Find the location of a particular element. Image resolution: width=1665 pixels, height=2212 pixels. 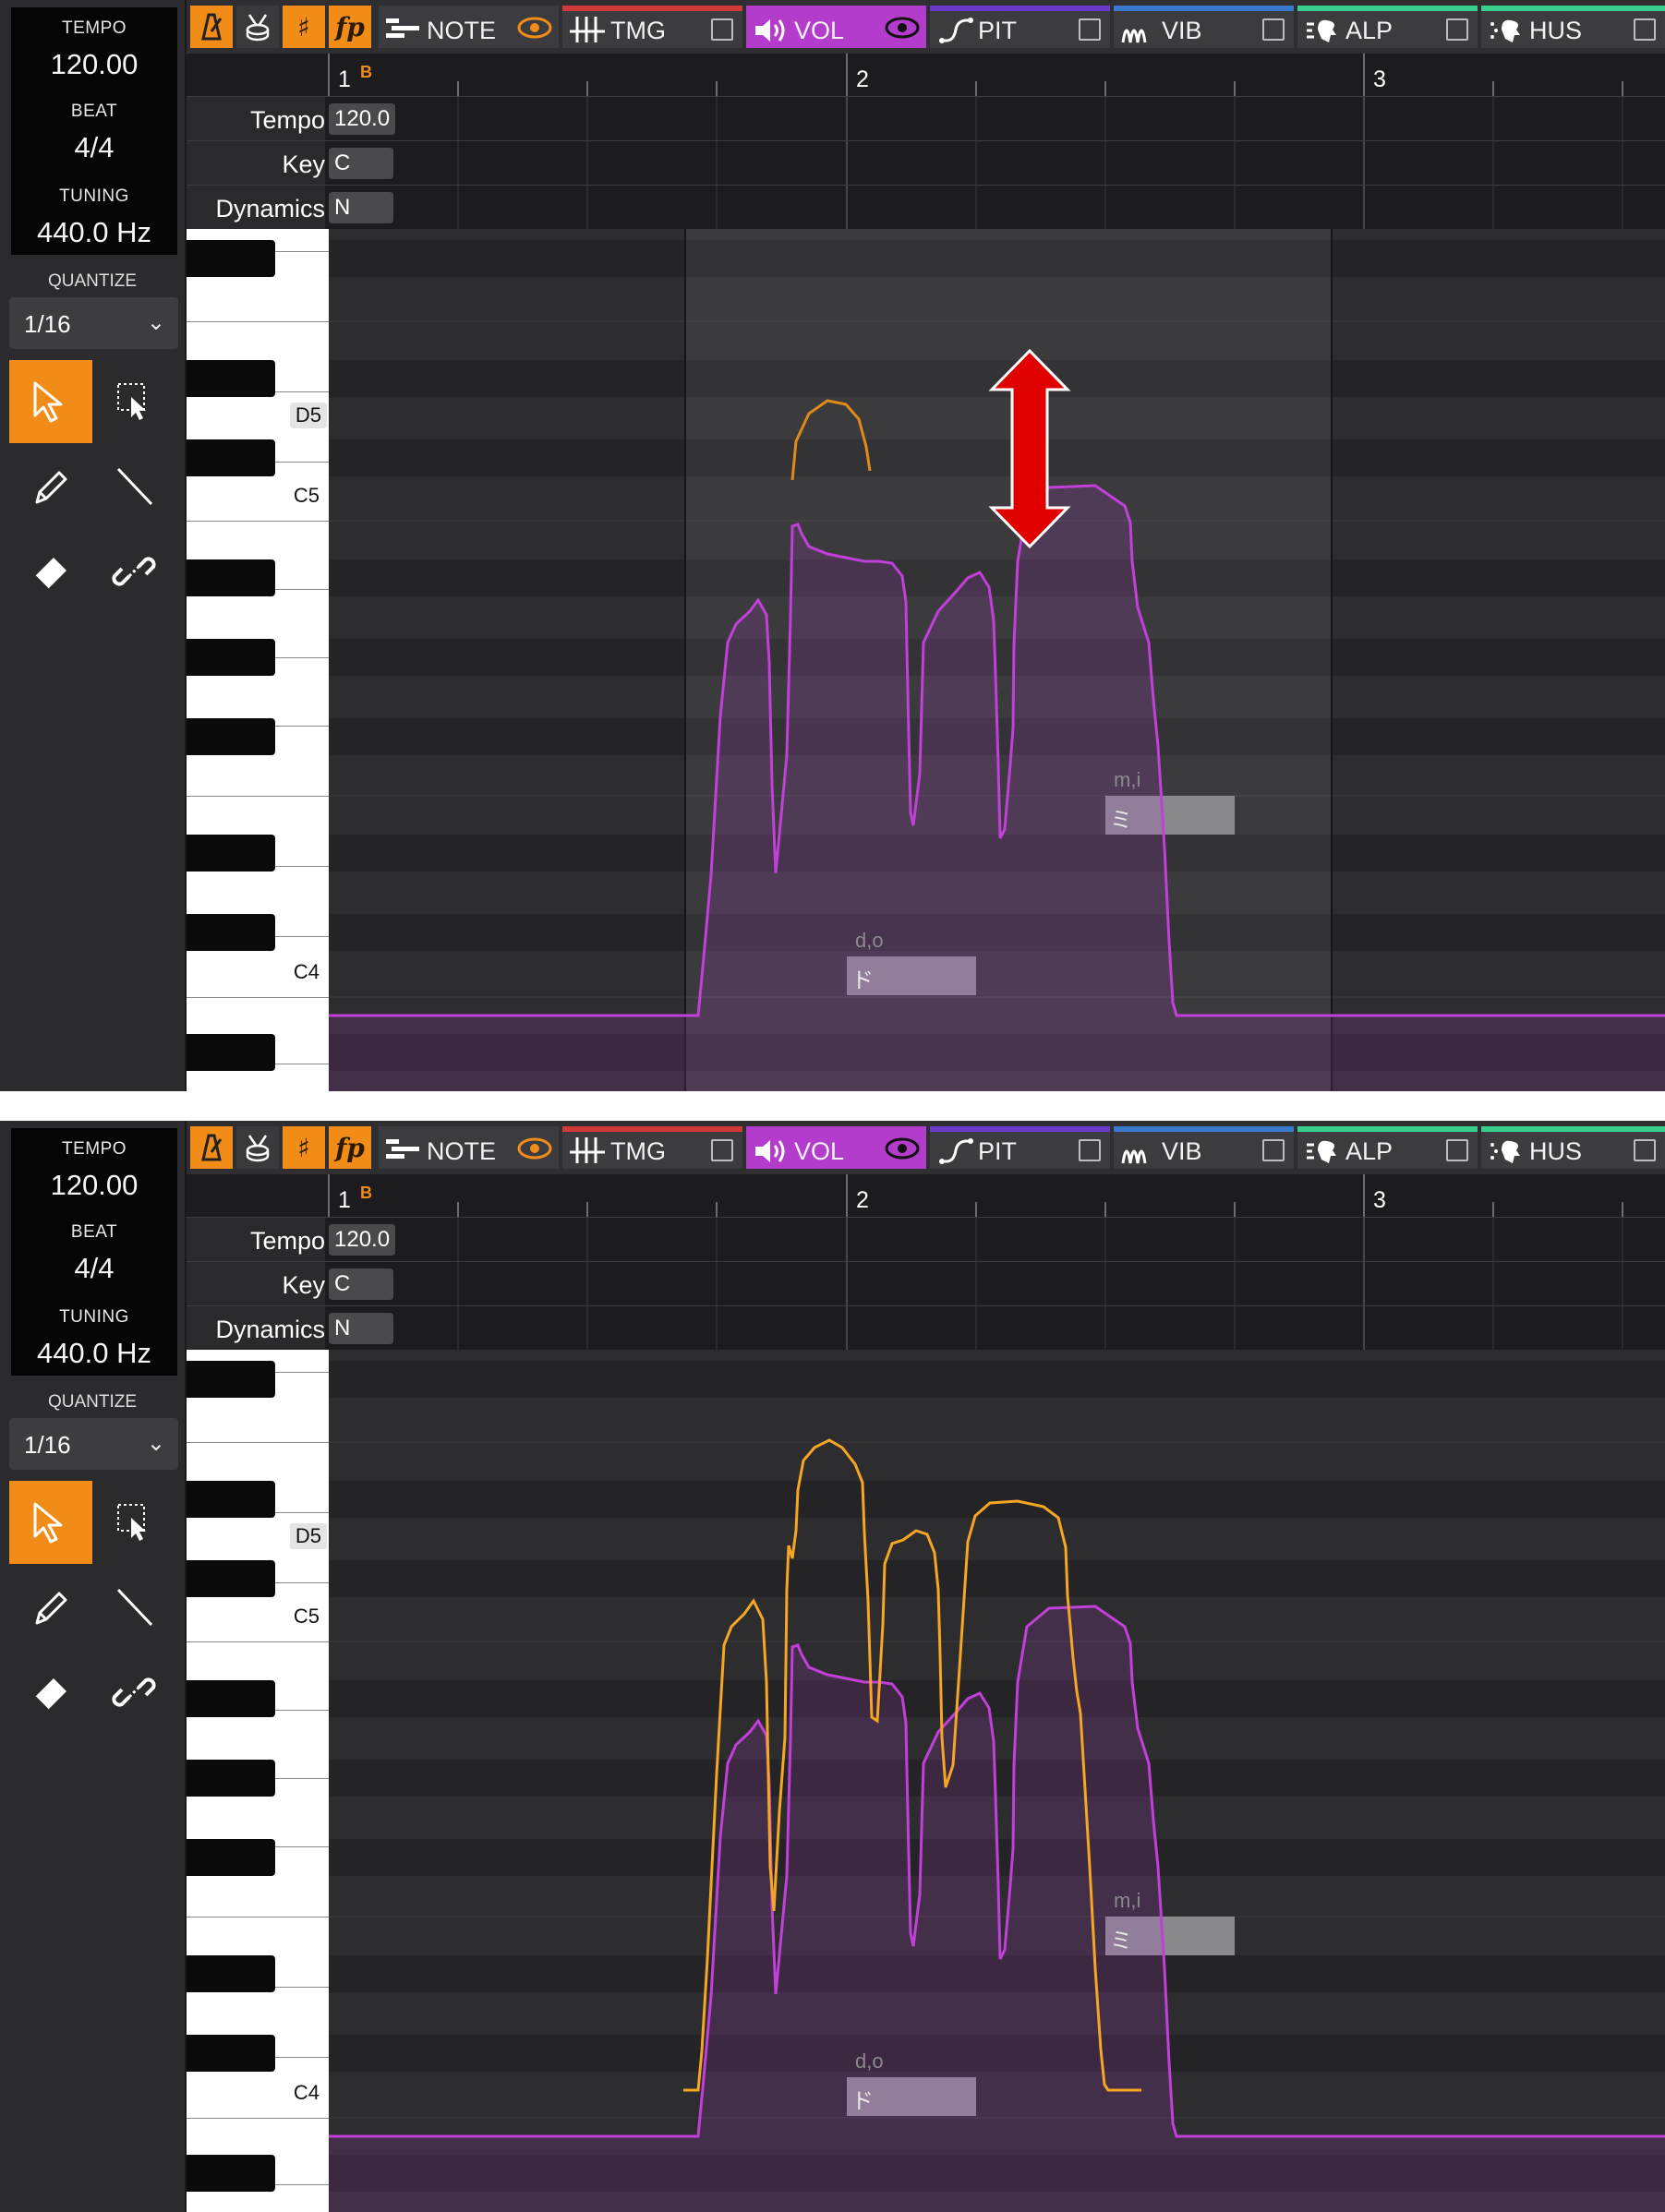

beat-label: BEAT is located at coordinates (94, 111).